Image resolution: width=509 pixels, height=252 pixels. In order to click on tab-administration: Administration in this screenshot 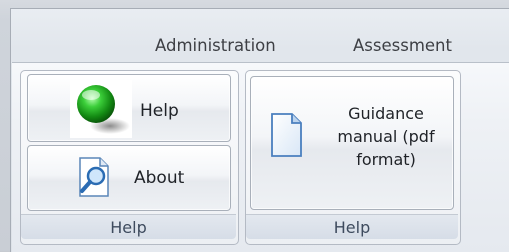, I will do `click(215, 45)`.